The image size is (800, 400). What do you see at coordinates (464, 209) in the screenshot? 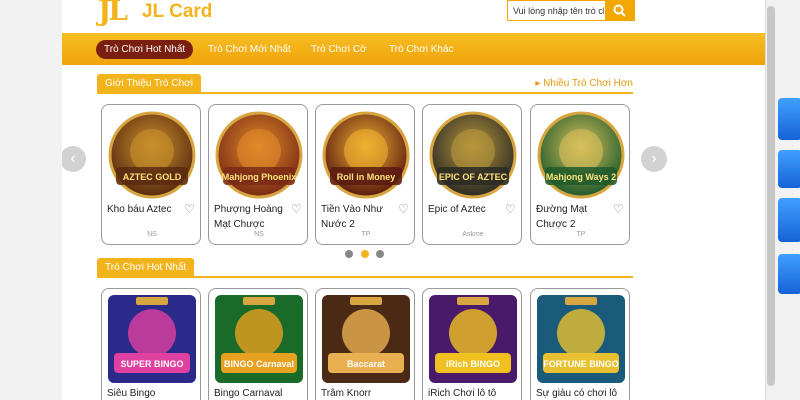
I see `game-title: Epic of Aztec` at bounding box center [464, 209].